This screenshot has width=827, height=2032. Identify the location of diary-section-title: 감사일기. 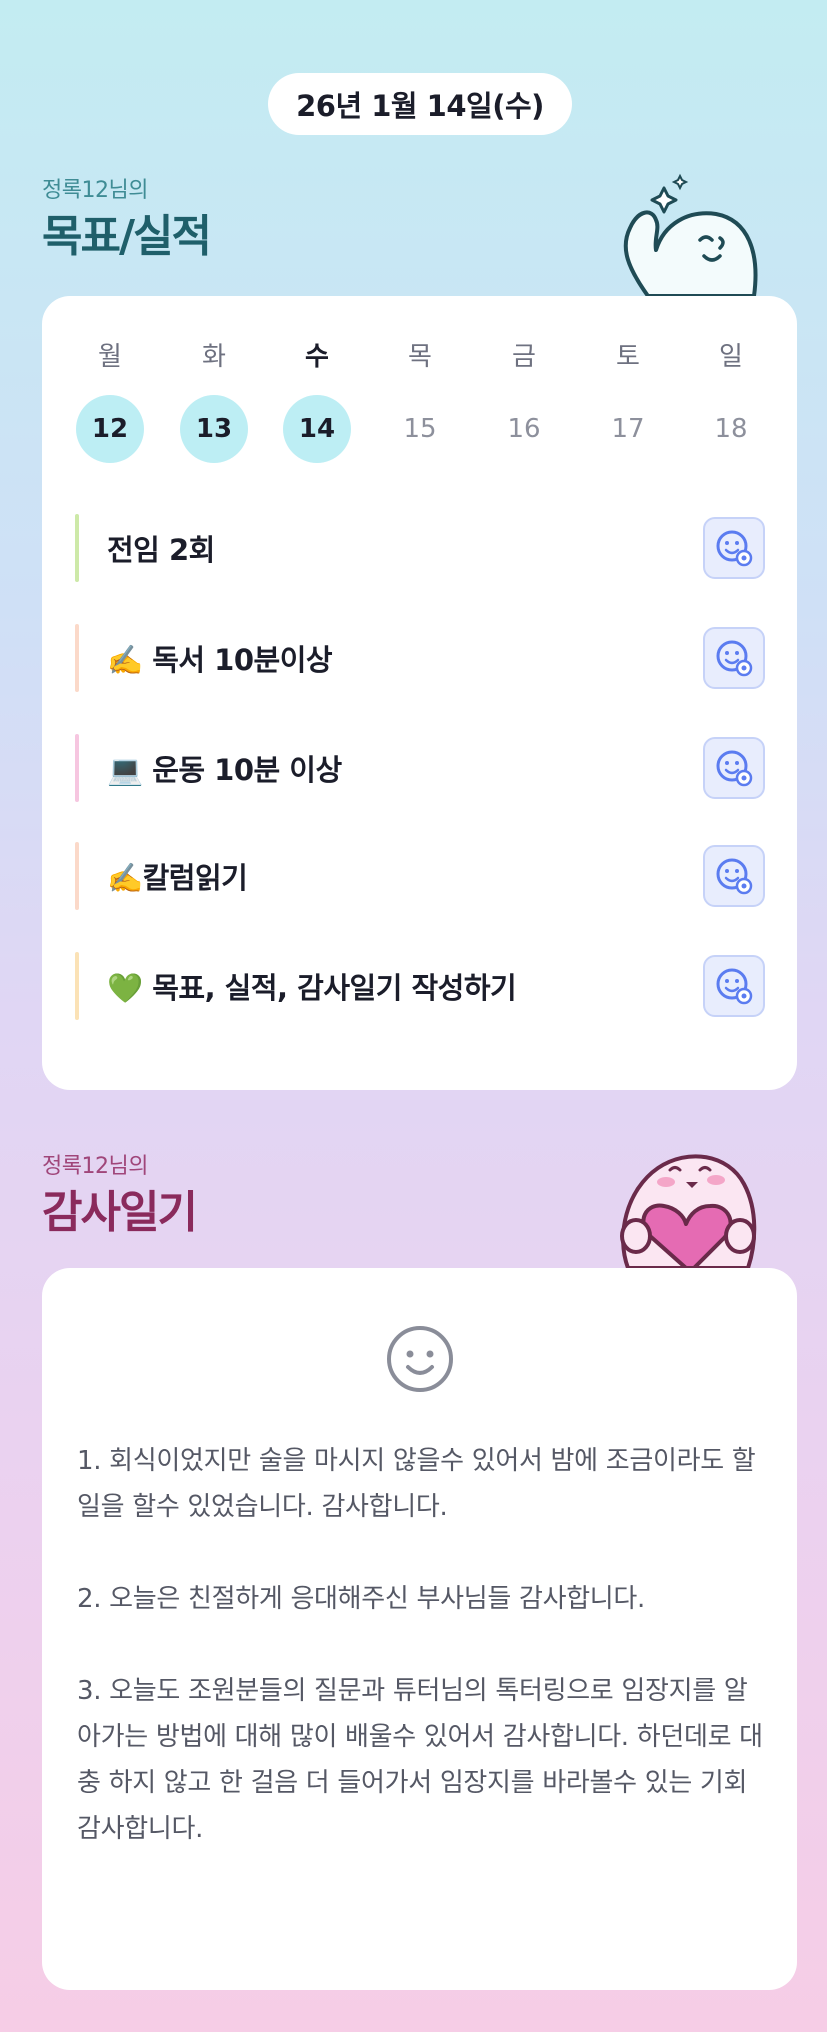
(120, 1212).